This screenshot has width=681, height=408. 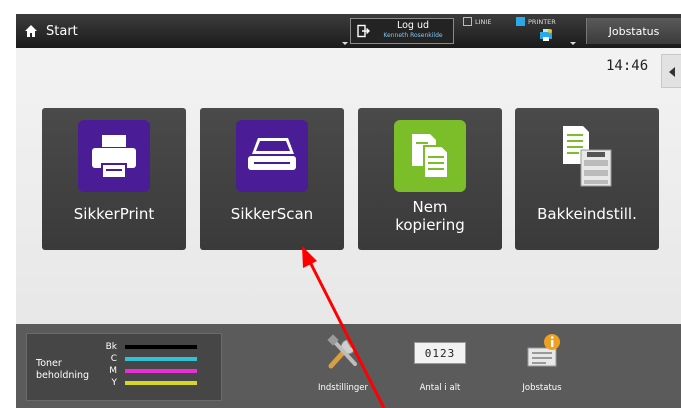 I want to click on jobstatus-label: Jobstatus, so click(x=542, y=388).